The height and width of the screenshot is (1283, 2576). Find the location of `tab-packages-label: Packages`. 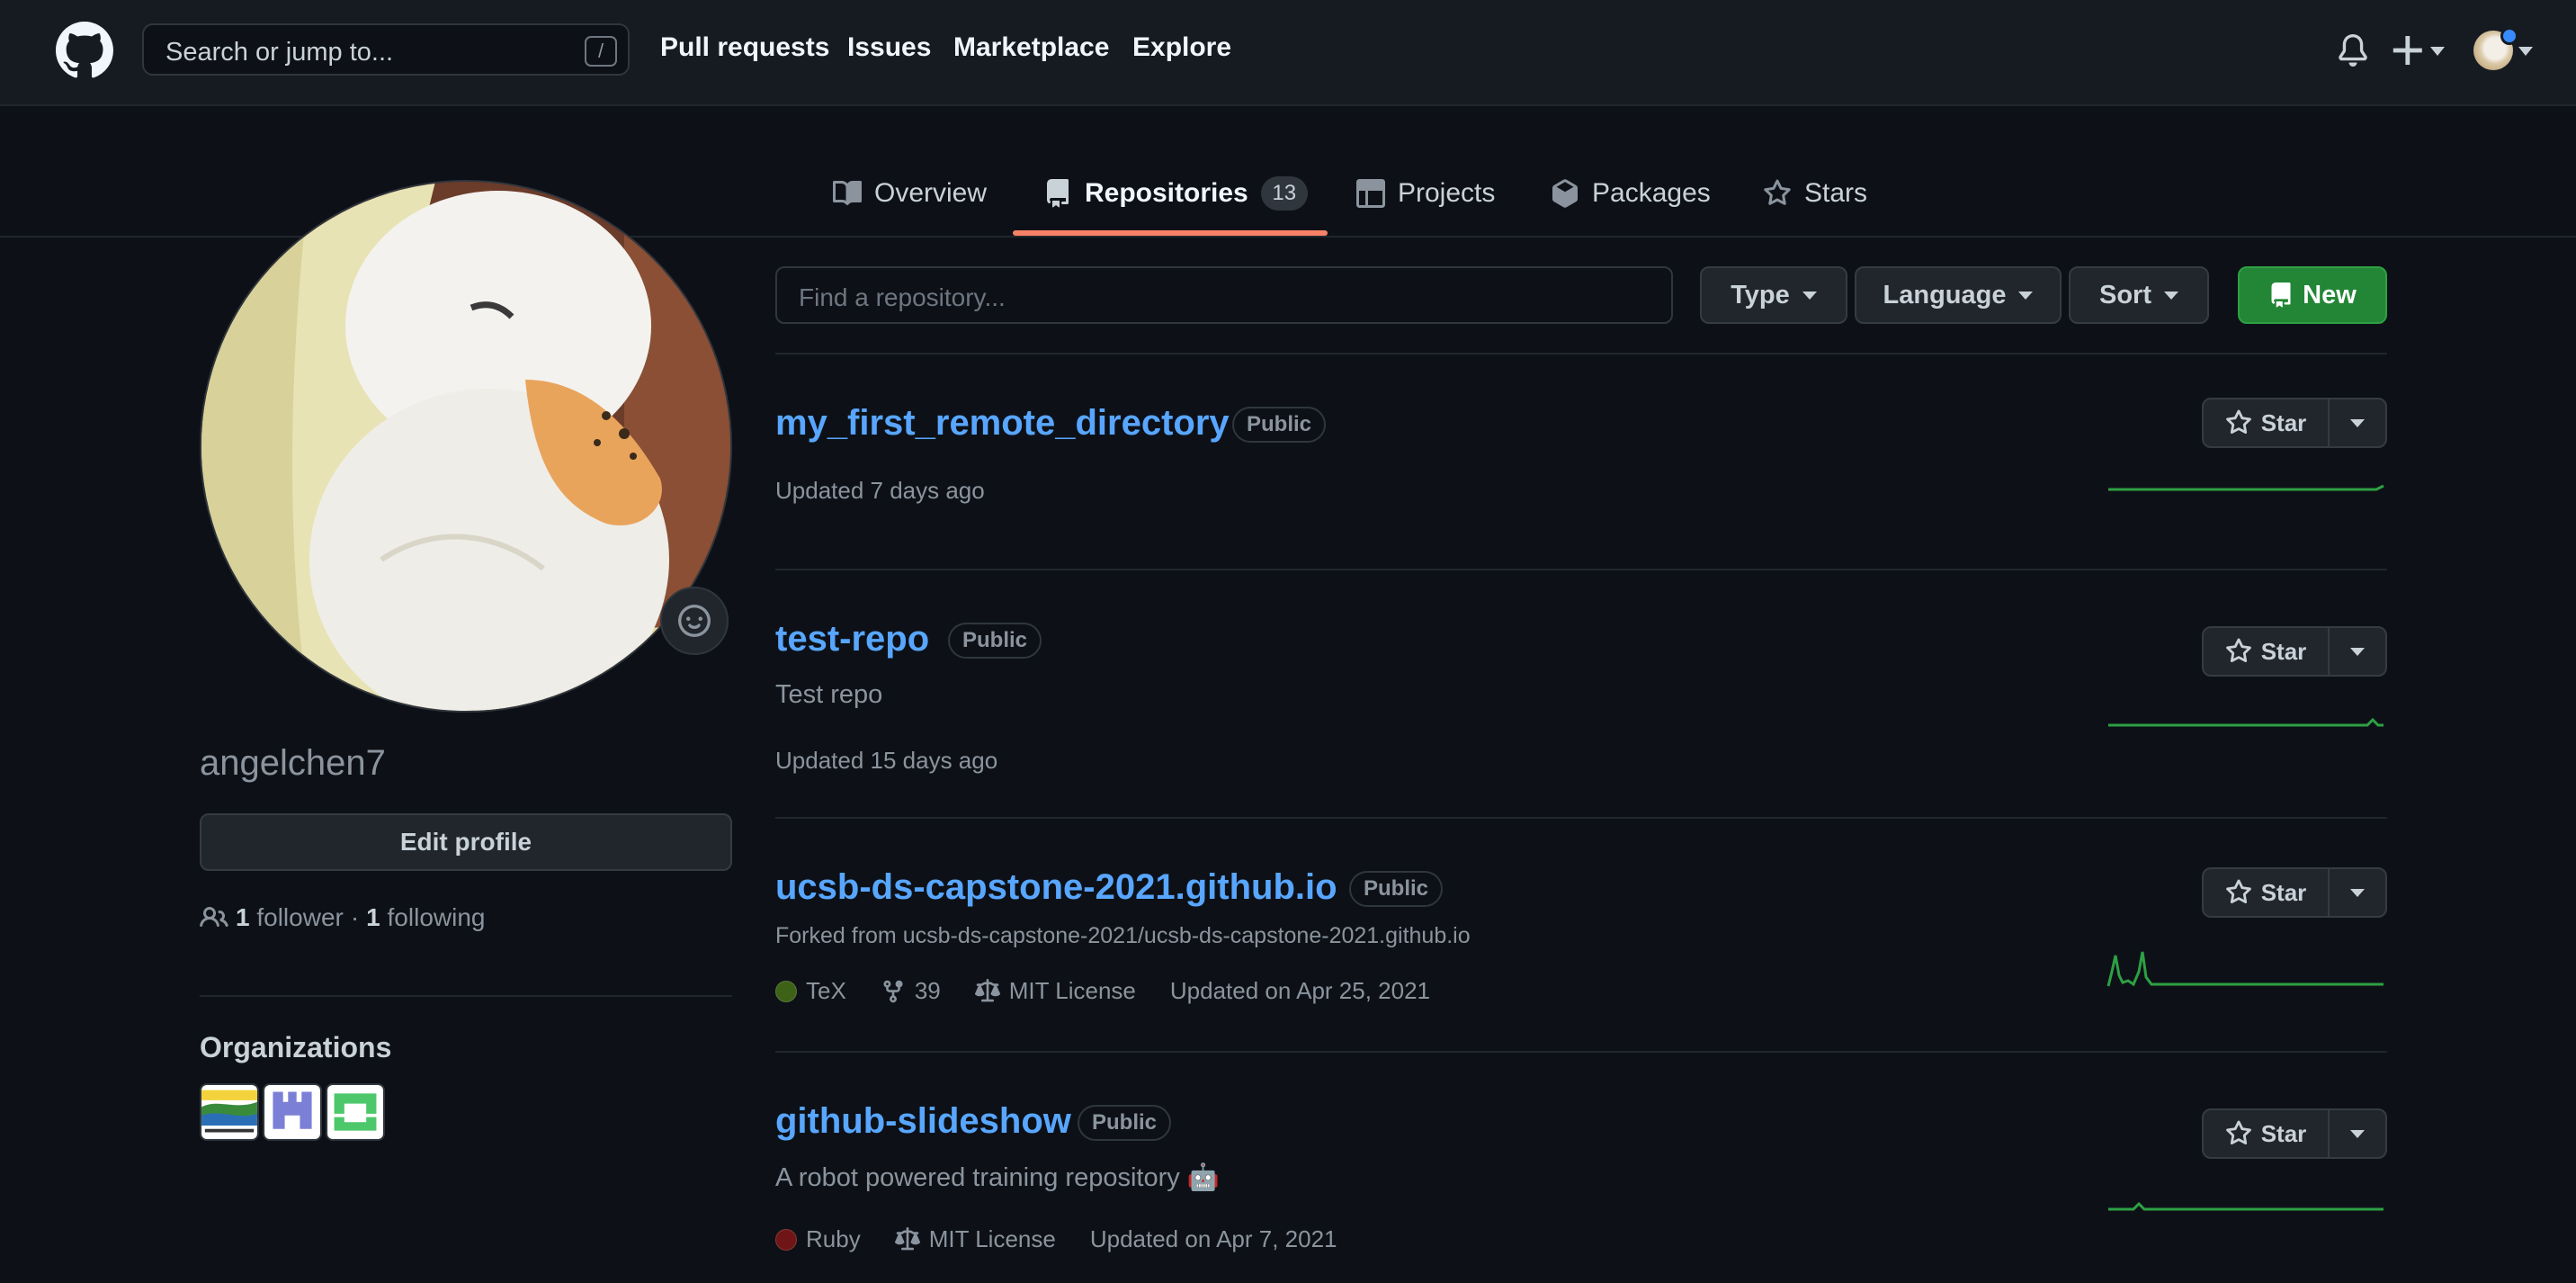

tab-packages-label: Packages is located at coordinates (1651, 193).